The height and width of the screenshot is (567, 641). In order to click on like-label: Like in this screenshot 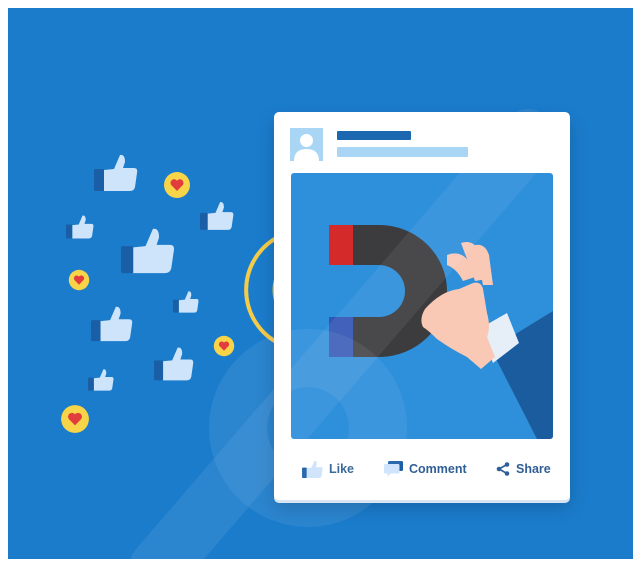, I will do `click(342, 469)`.